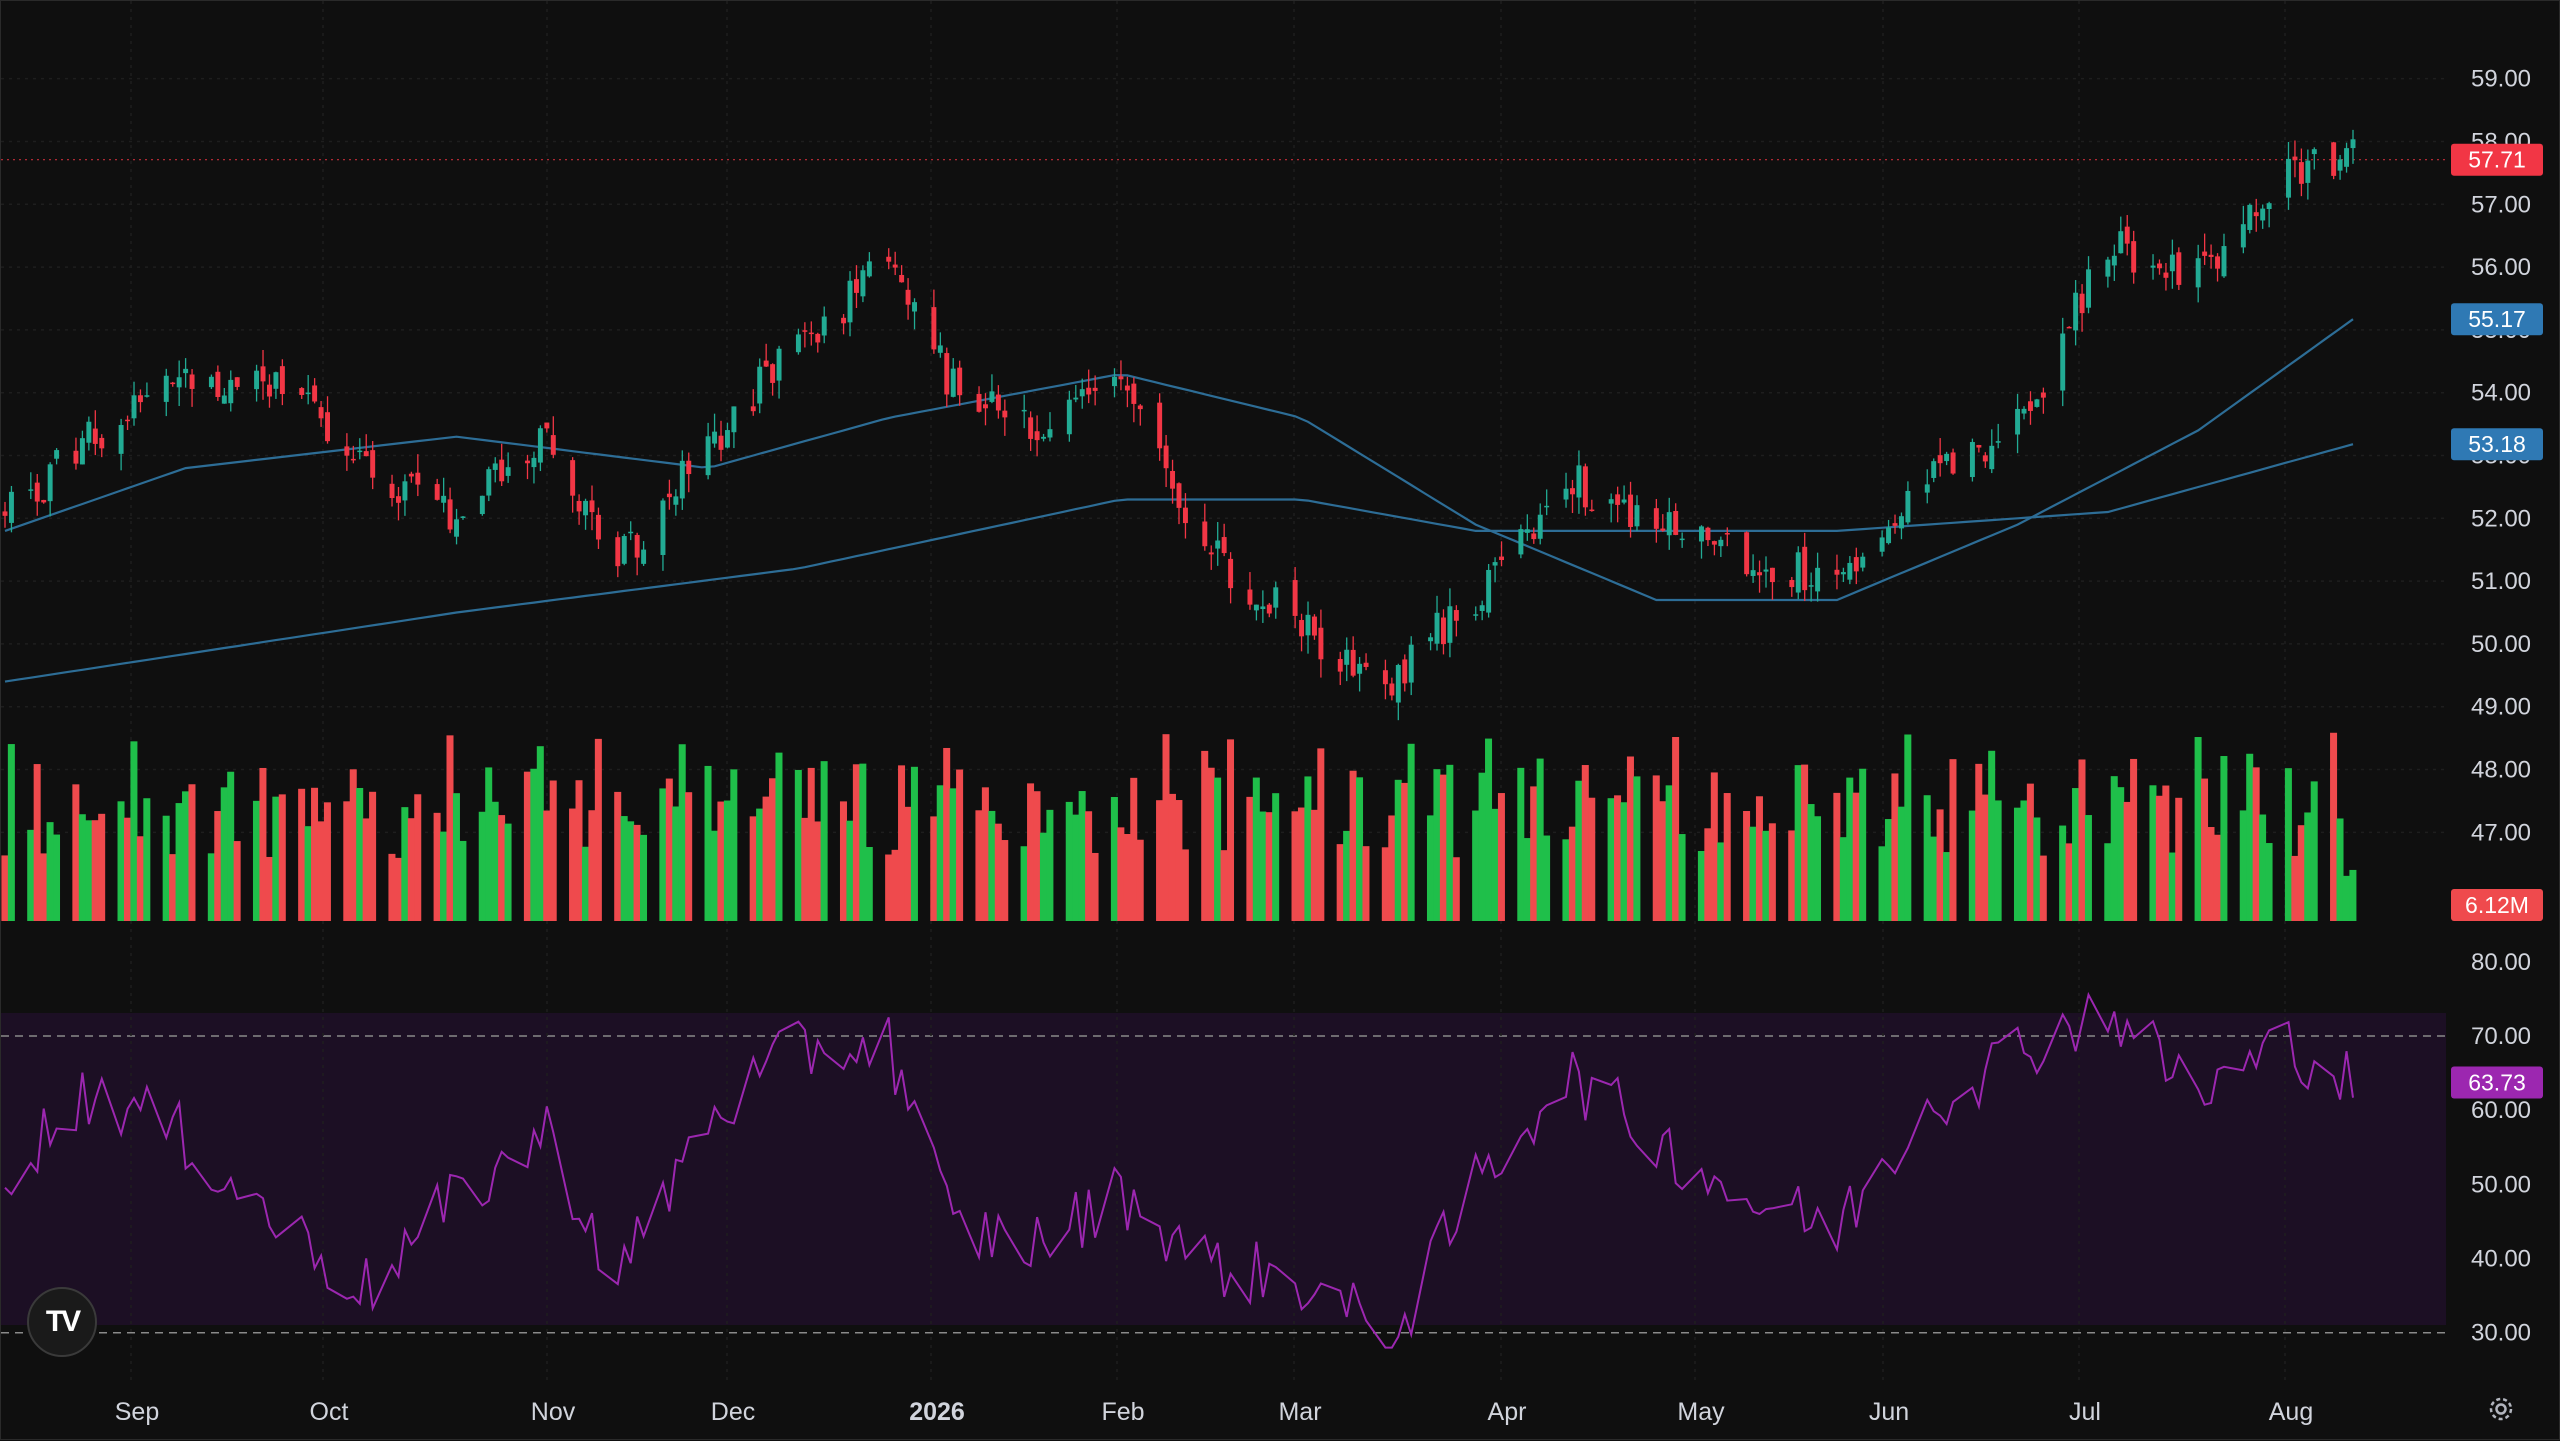 This screenshot has width=2560, height=1441. I want to click on month-label: Jun, so click(1889, 1412).